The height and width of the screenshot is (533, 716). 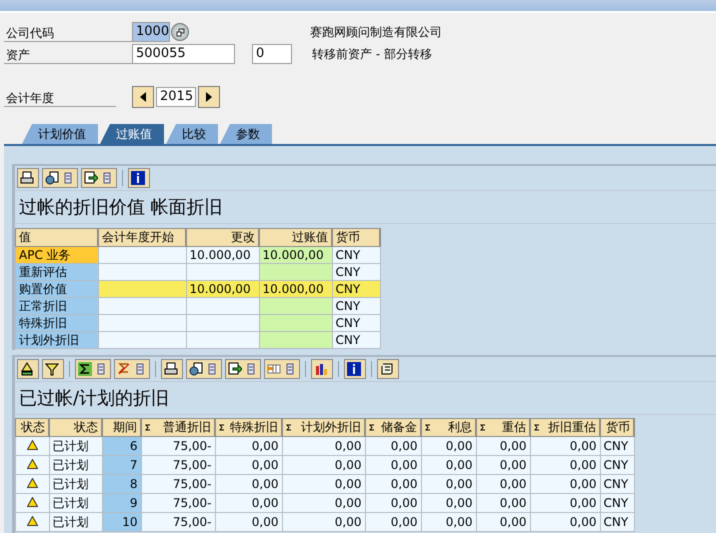 What do you see at coordinates (60, 134) in the screenshot?
I see `tab: 计划价值` at bounding box center [60, 134].